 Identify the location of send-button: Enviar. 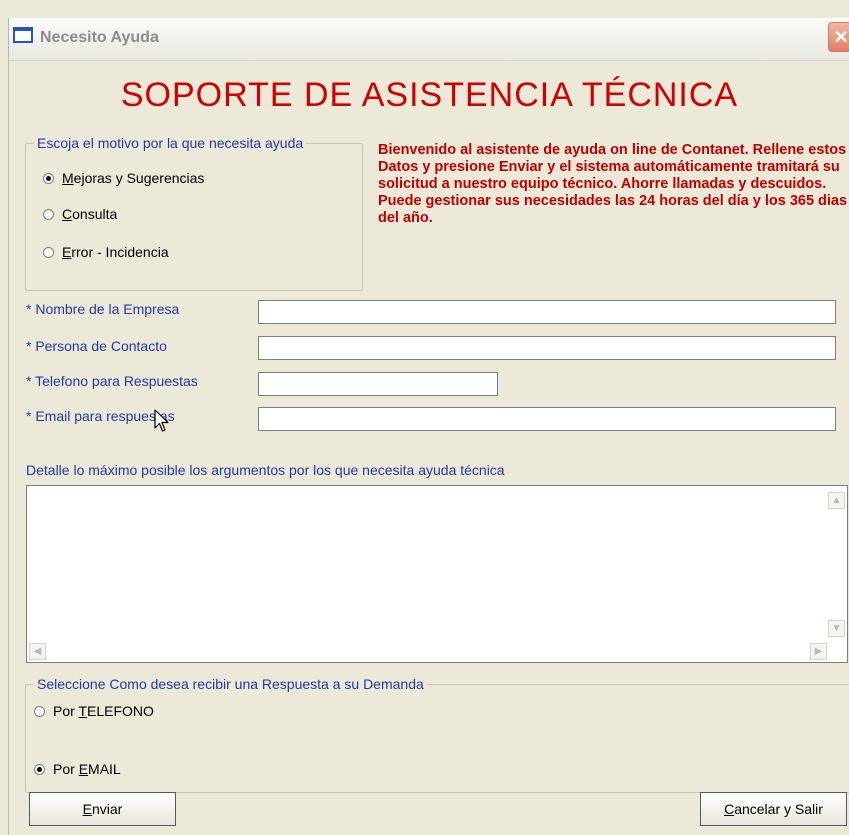
(102, 809).